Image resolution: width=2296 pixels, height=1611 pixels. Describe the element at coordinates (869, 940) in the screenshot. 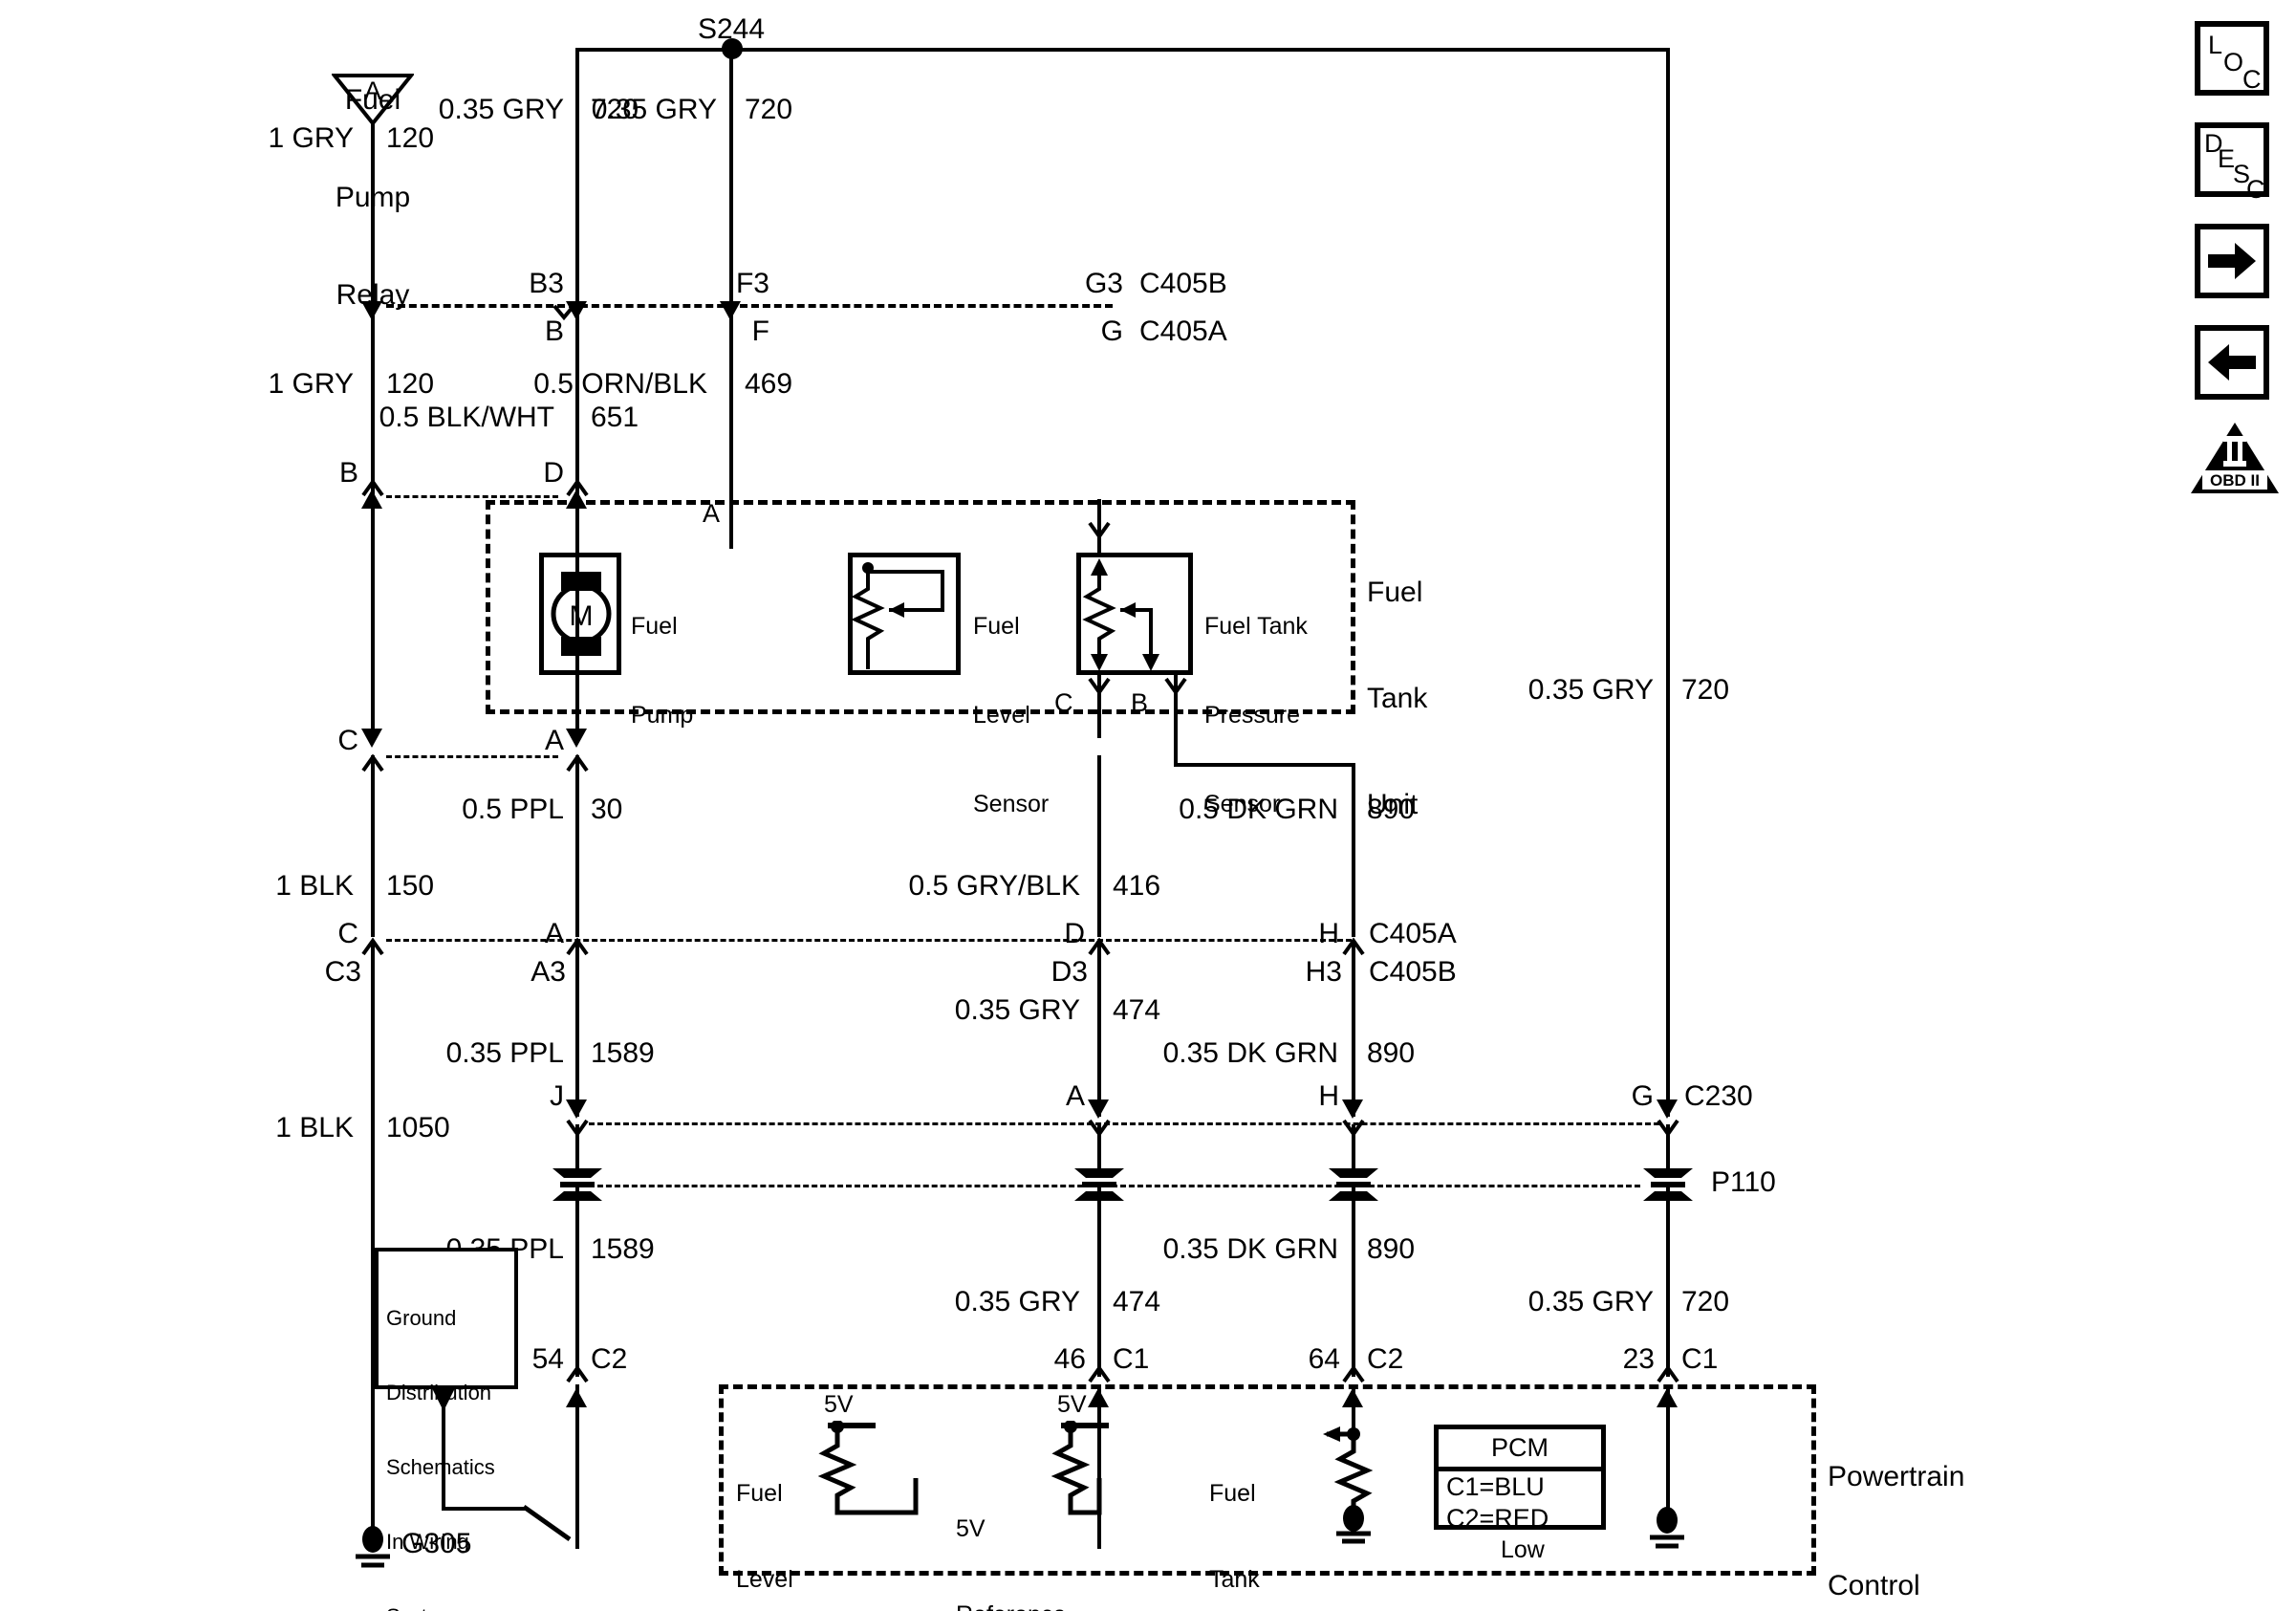

I see `connector-c405-lower-dashline` at that location.